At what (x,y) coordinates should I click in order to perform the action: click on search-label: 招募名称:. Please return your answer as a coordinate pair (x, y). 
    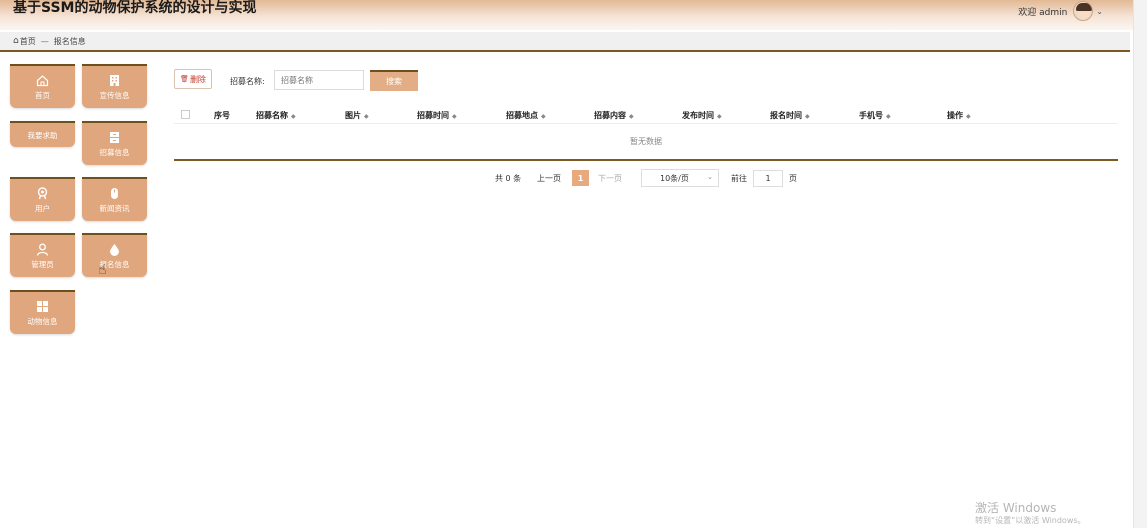
    Looking at the image, I should click on (247, 81).